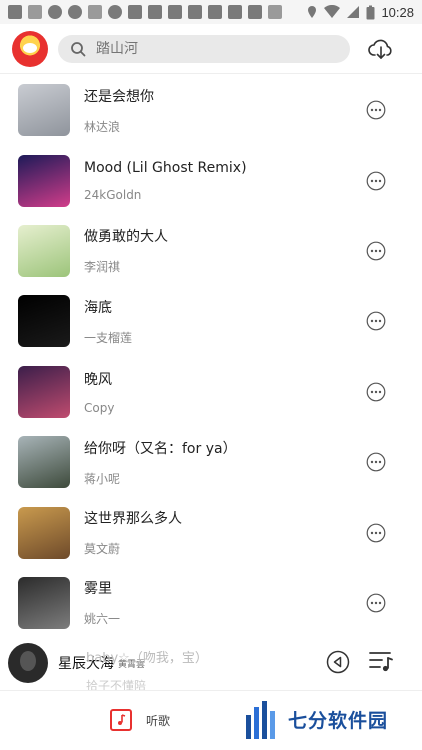  Describe the element at coordinates (211, 665) in the screenshot. I see `mini-player: baby☆（吻我，宝） 拾子不懂陪 星辰大海 黄霄雲` at that location.